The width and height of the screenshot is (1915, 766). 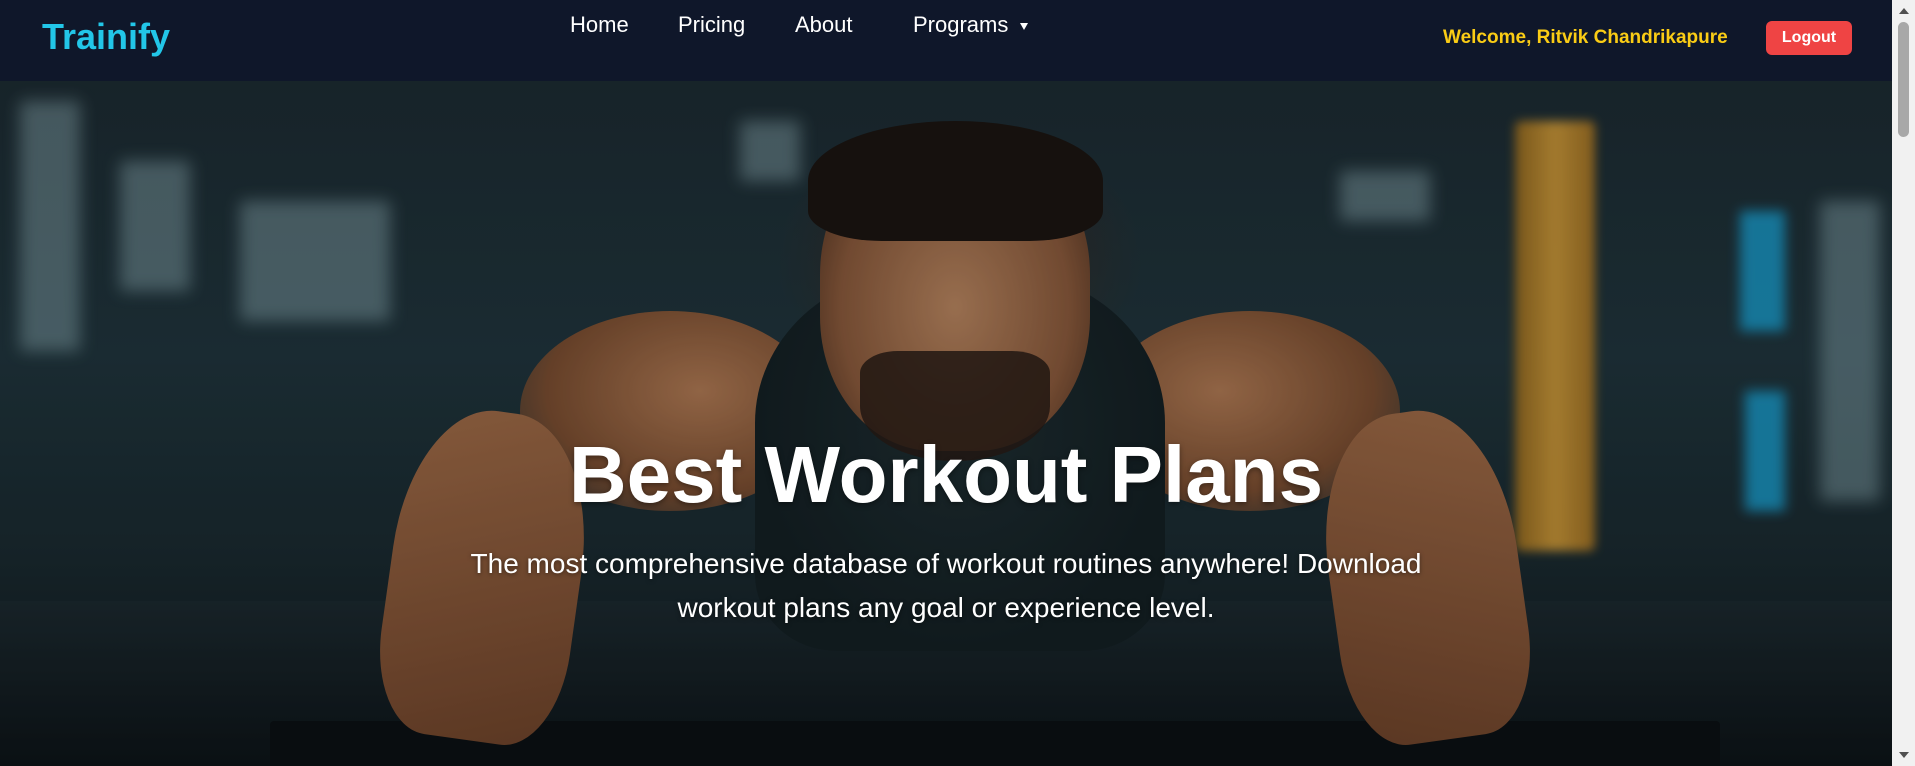 I want to click on nav-dropdown-programs: Programs, so click(x=971, y=25).